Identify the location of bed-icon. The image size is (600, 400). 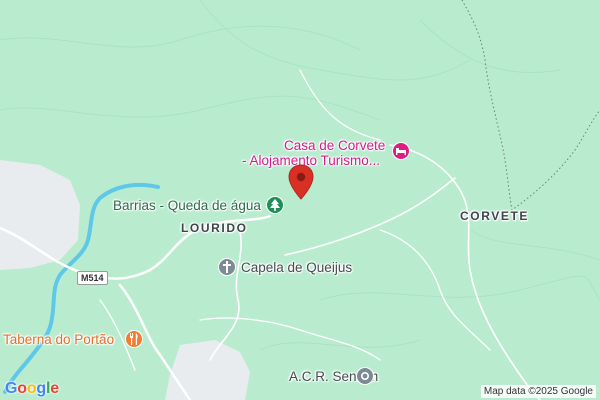
(401, 151).